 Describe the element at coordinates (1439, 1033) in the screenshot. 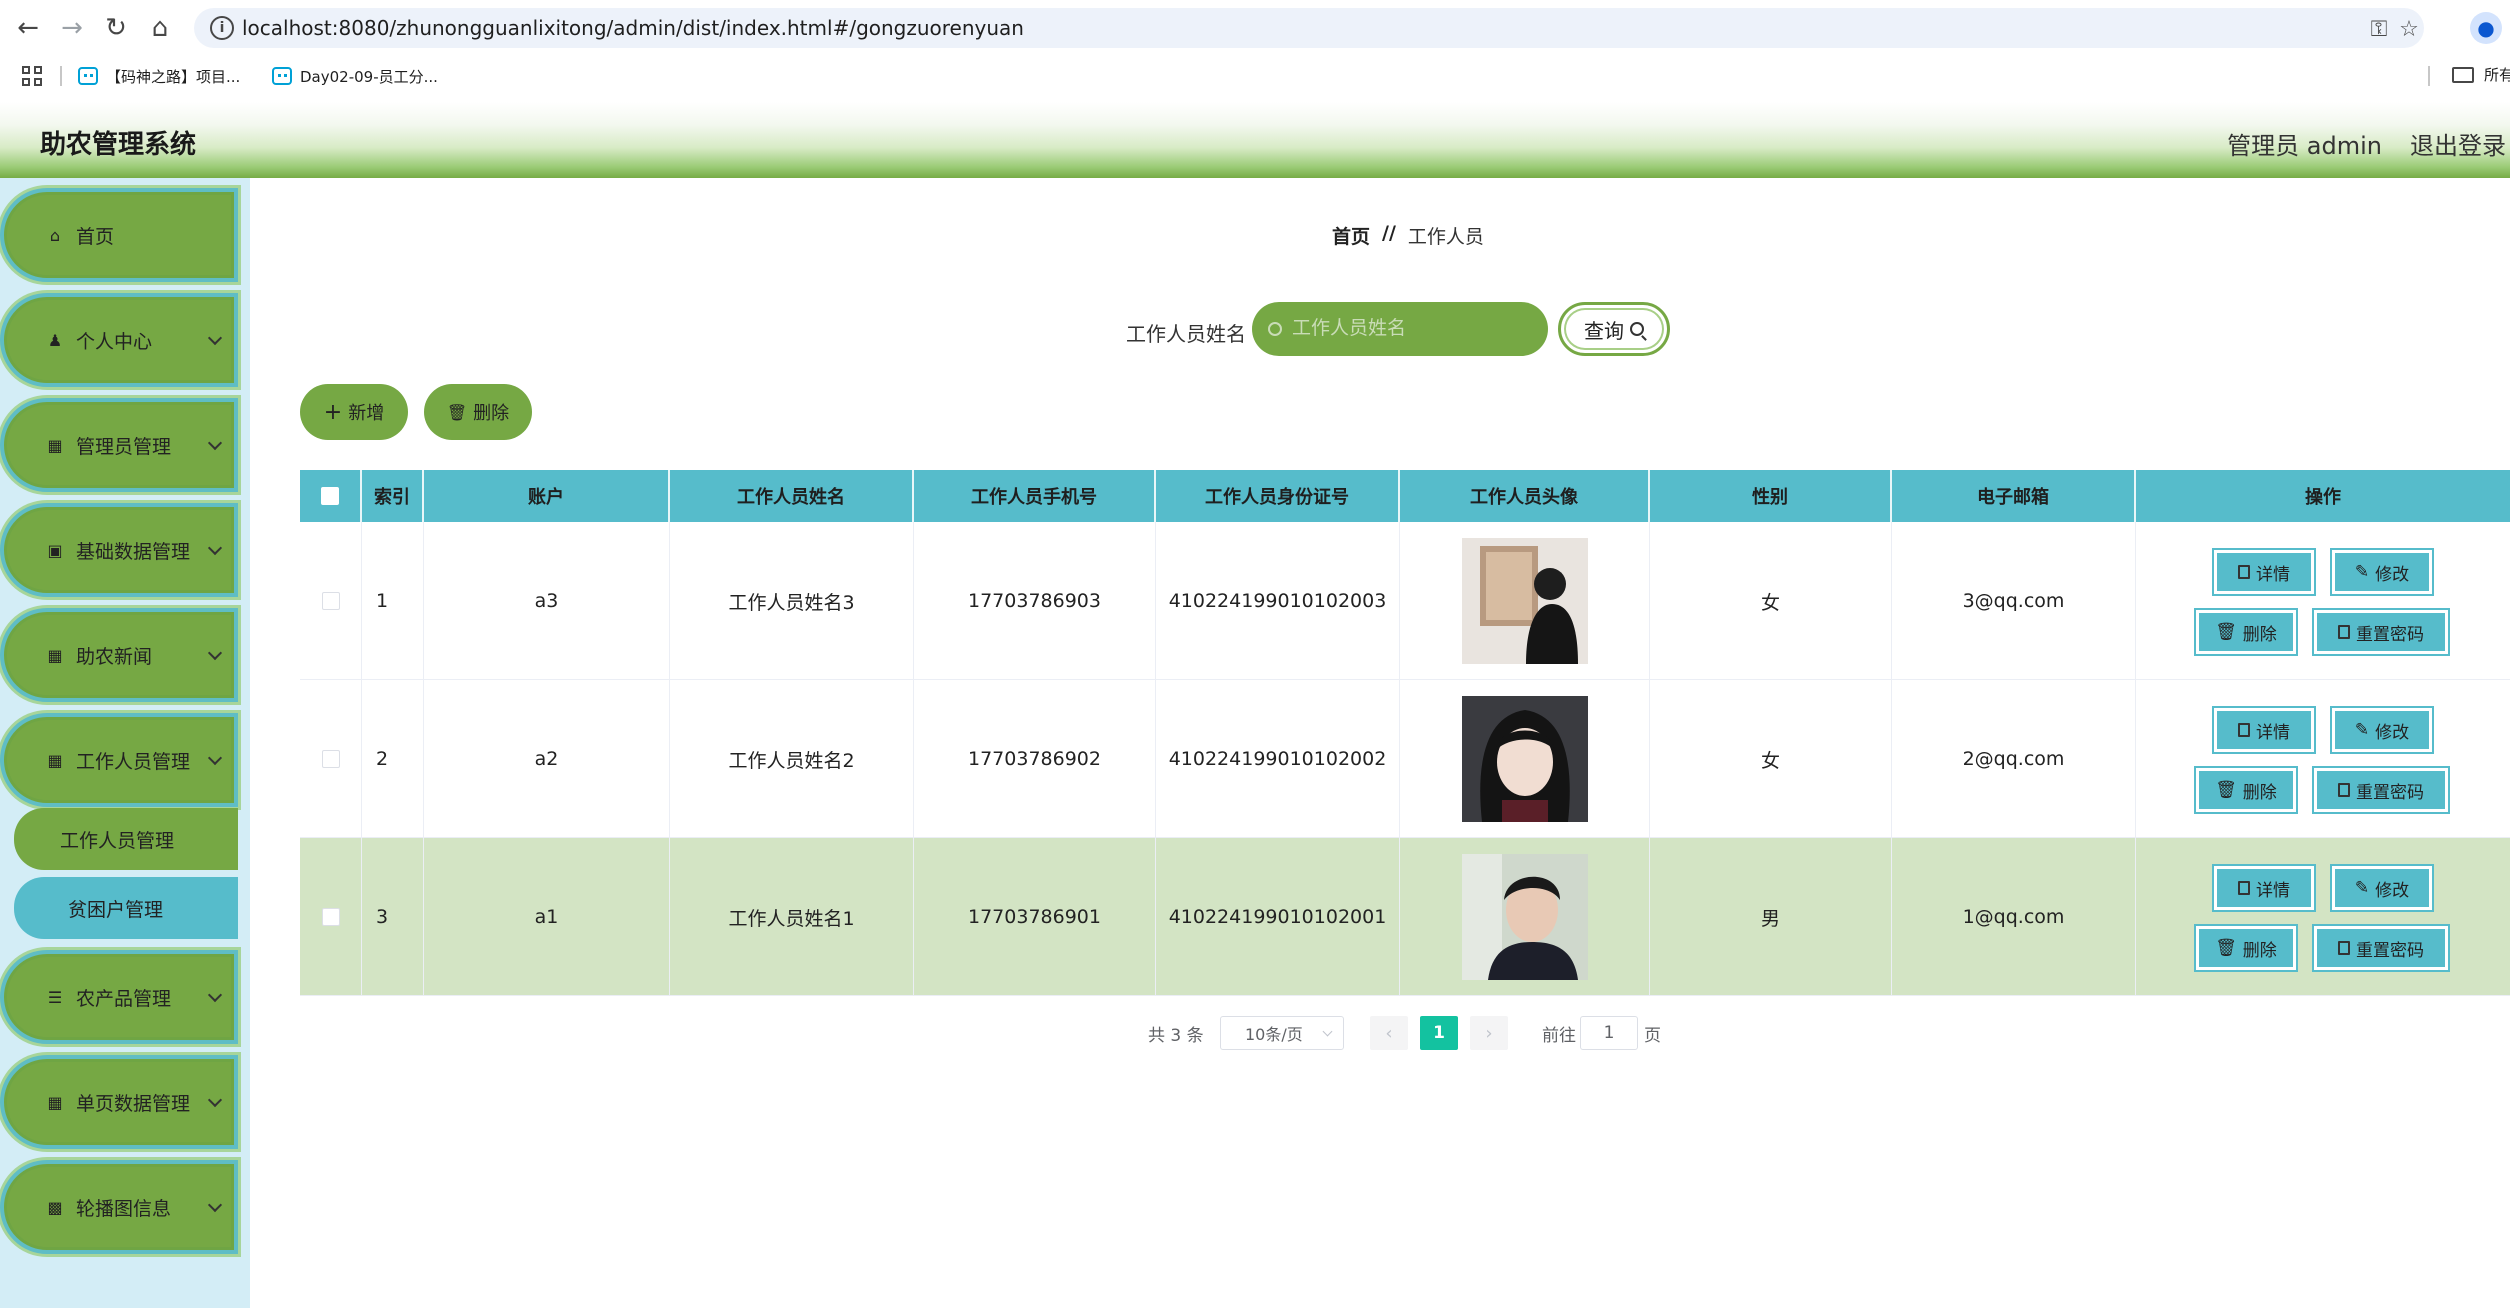

I see `page-number-current: 1` at that location.